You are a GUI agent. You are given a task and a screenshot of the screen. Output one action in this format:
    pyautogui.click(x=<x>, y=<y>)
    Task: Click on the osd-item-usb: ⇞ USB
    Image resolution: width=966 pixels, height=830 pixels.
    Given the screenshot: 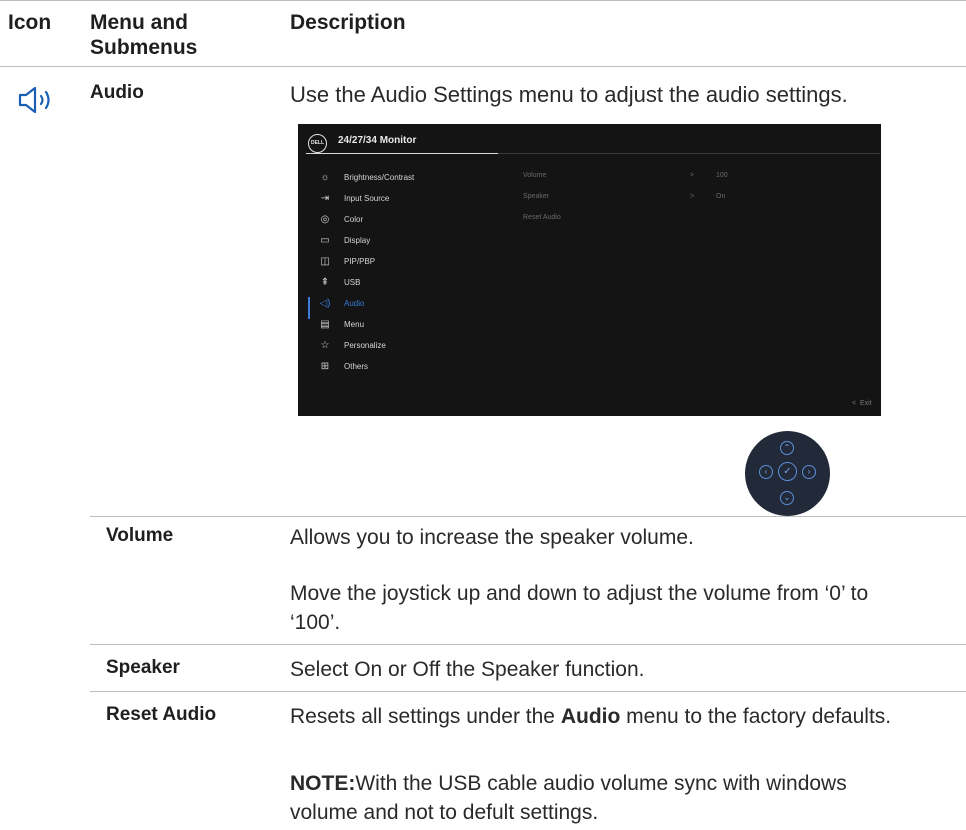 What is the action you would take?
    pyautogui.click(x=339, y=282)
    